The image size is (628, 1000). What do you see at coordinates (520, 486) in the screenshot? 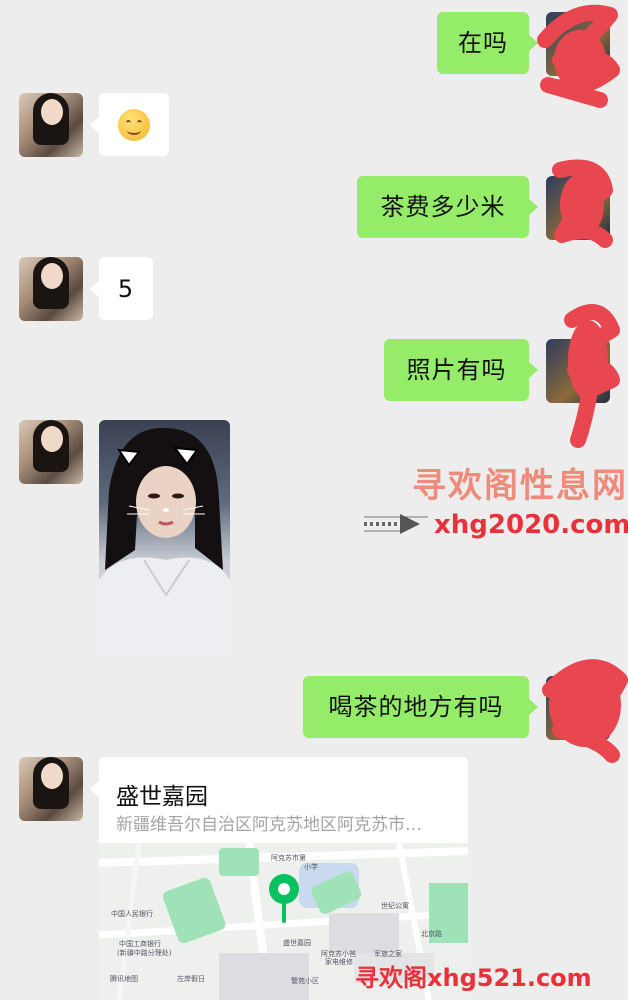
I see `watermark-title: 寻欢阁性息网` at bounding box center [520, 486].